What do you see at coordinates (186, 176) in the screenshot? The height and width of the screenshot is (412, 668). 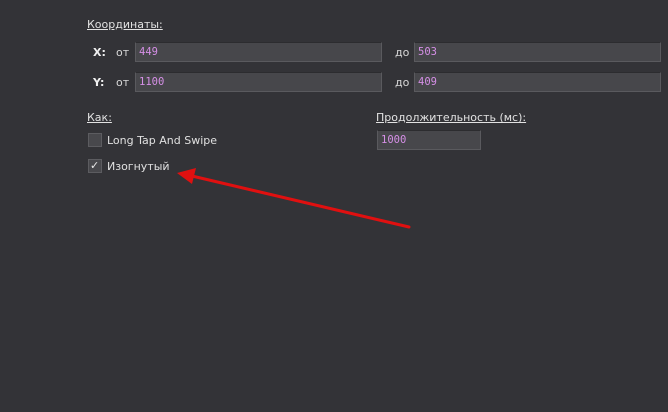 I see `arrow-head` at bounding box center [186, 176].